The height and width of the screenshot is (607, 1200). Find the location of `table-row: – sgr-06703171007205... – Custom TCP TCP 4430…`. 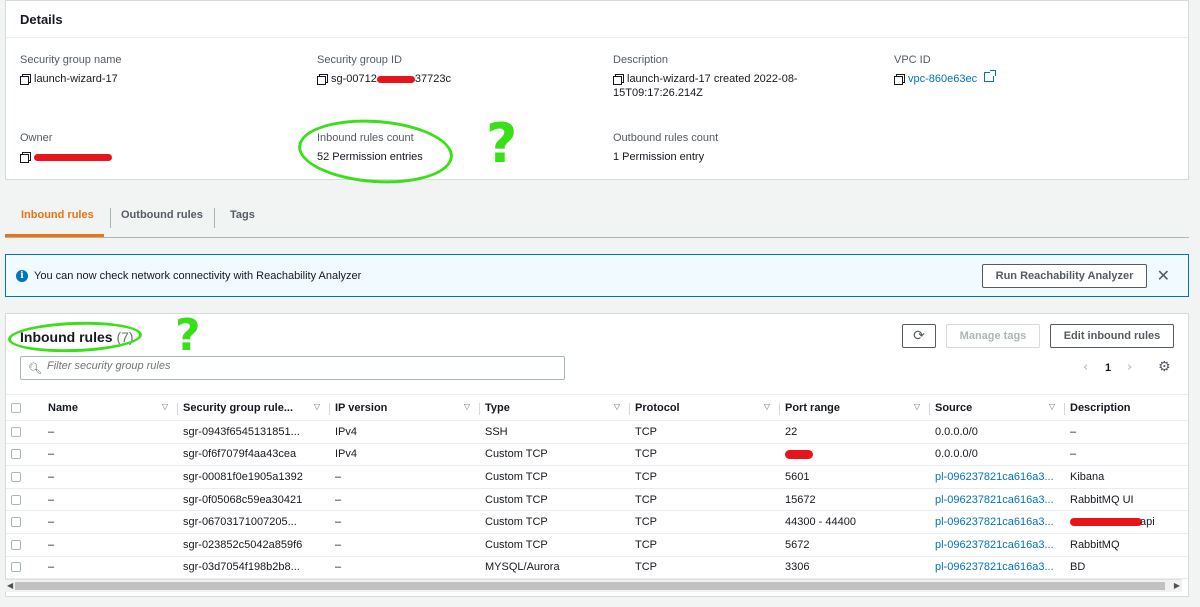

table-row: – sgr-06703171007205... – Custom TCP TCP 4430… is located at coordinates (597, 522).